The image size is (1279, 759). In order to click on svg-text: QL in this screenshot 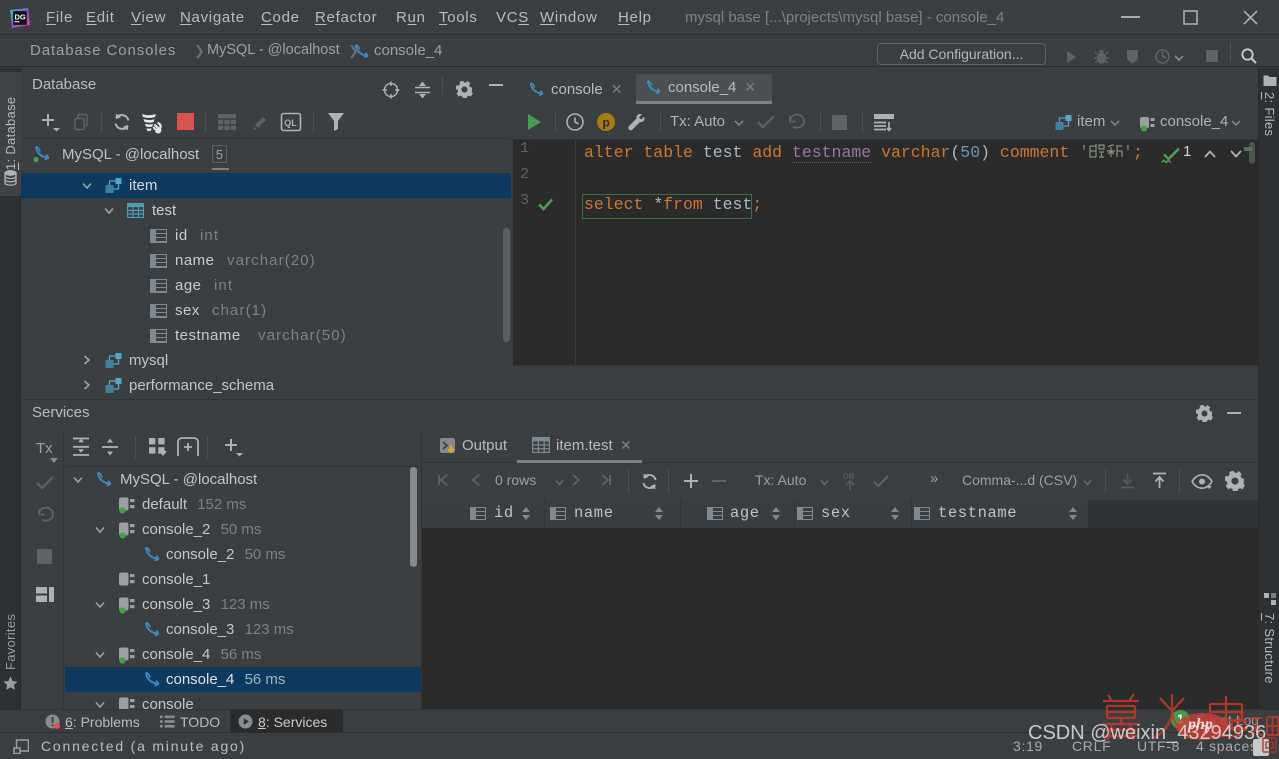, I will do `click(290, 123)`.